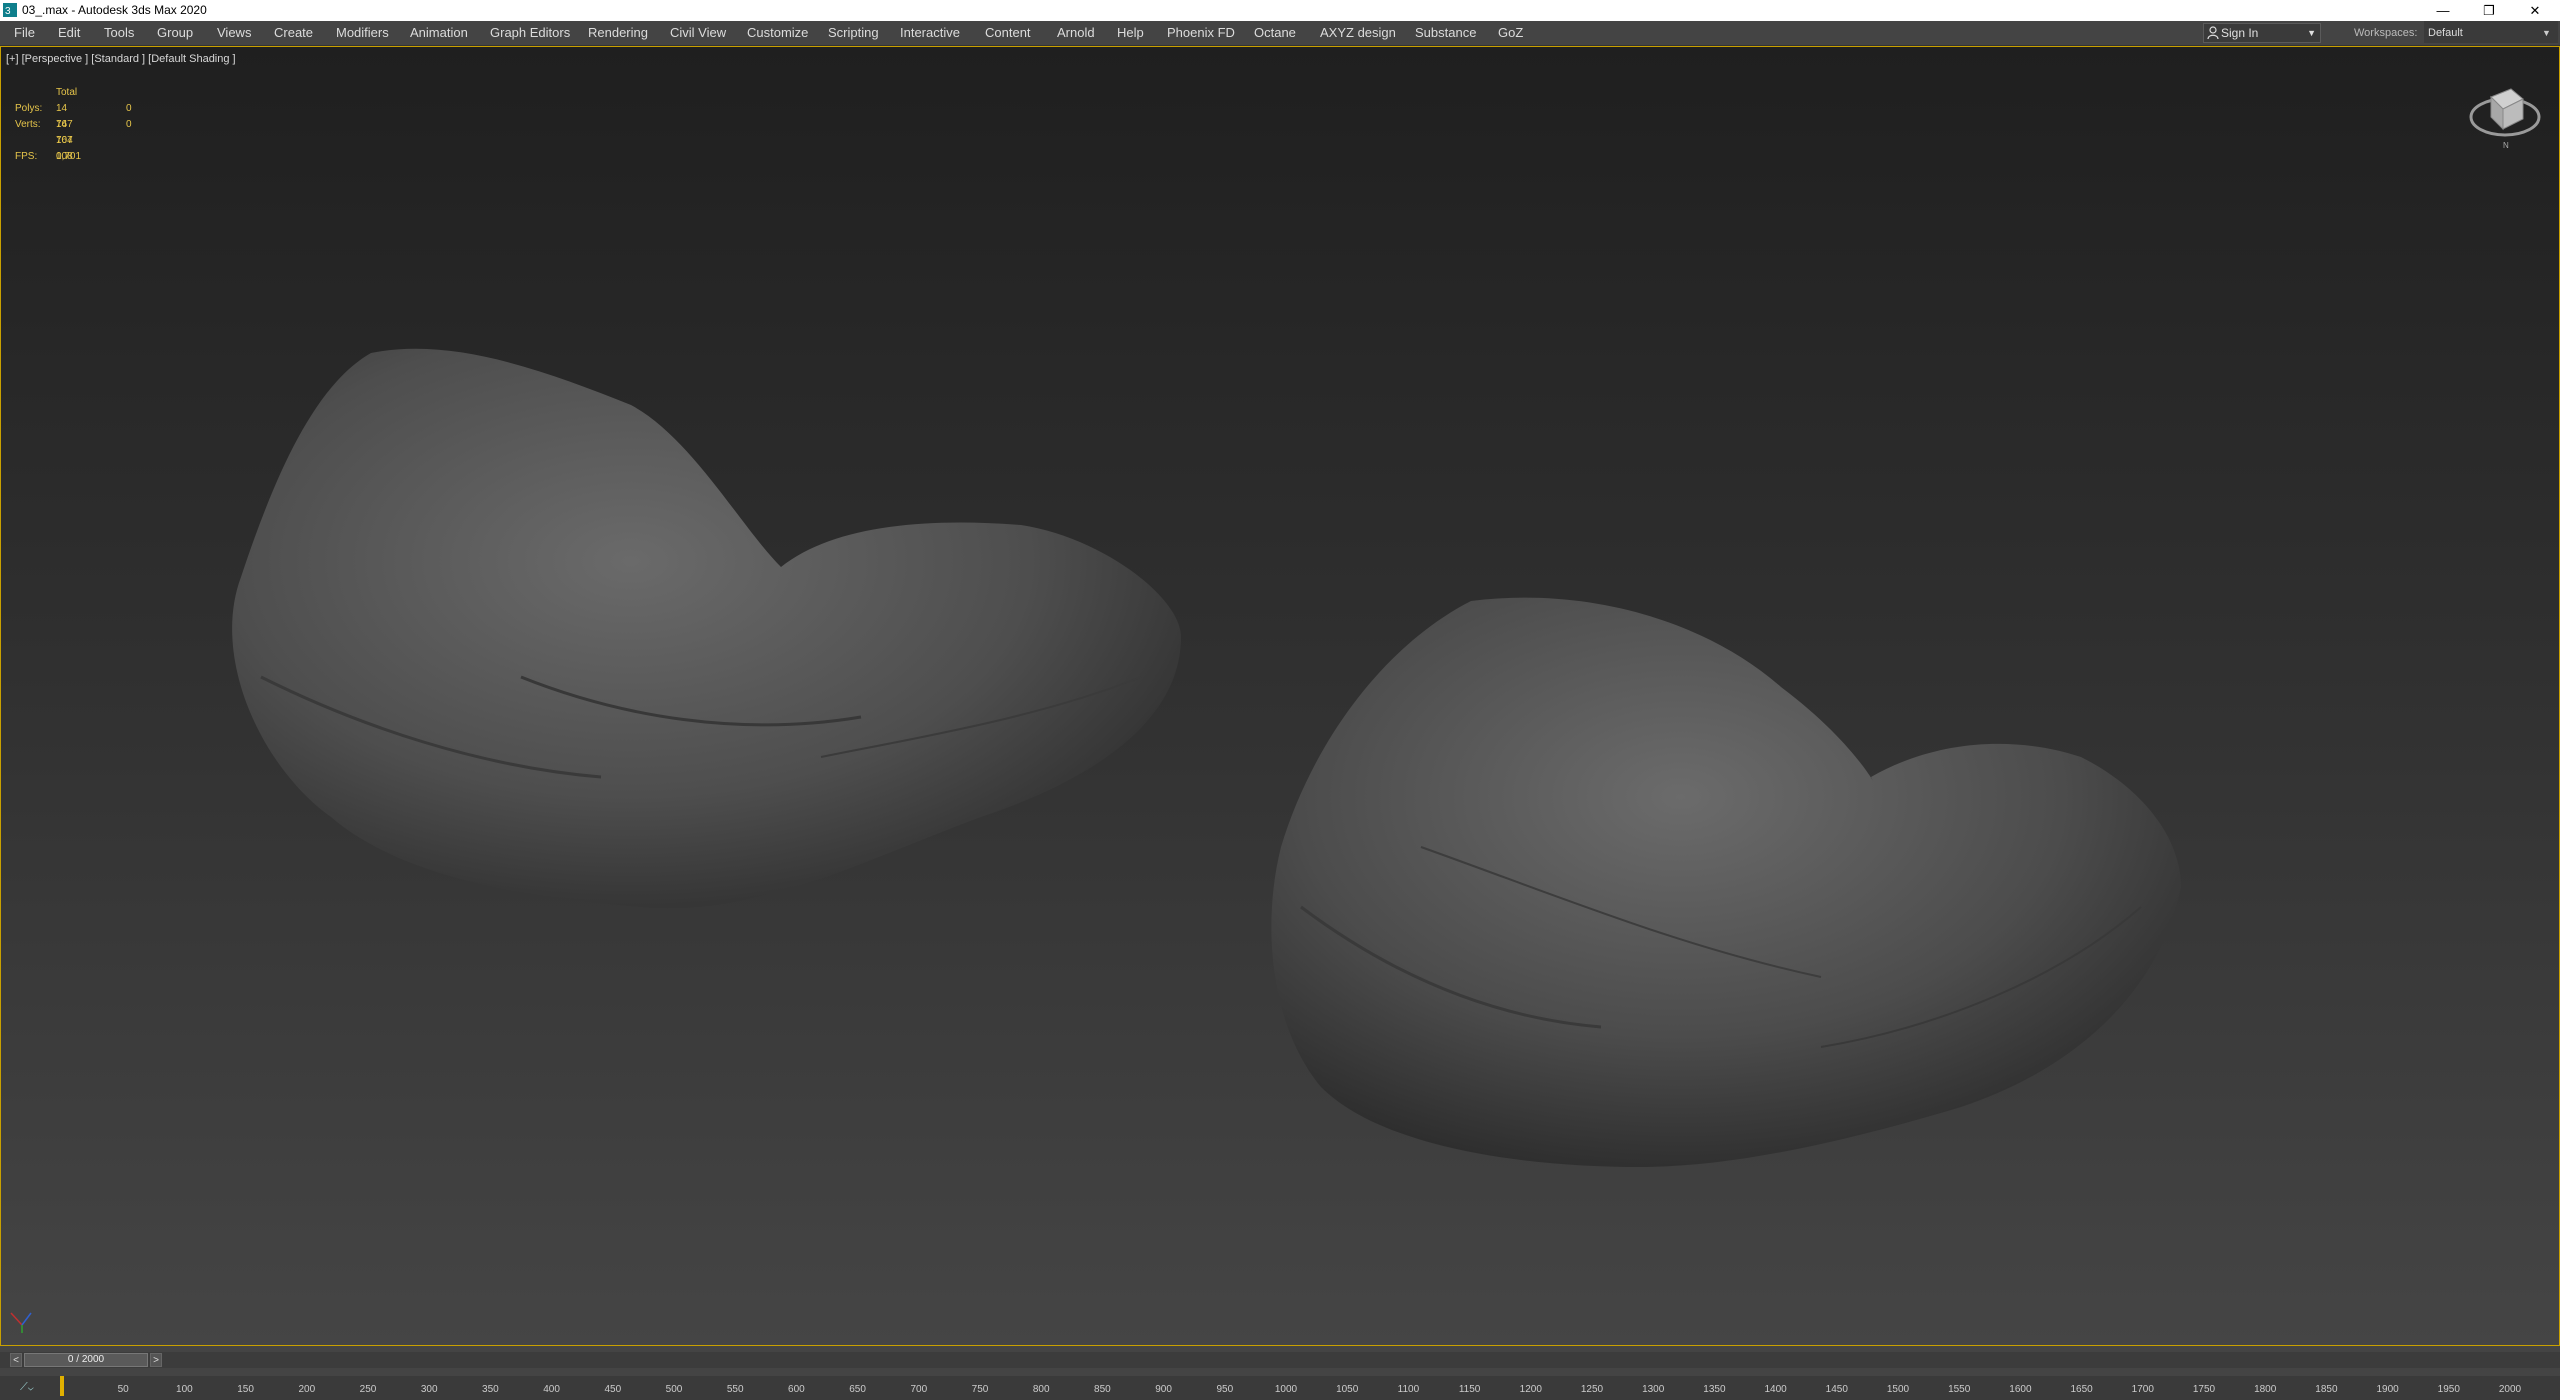  Describe the element at coordinates (2142, 1389) in the screenshot. I see `timeline-tick-label: 1700` at that location.